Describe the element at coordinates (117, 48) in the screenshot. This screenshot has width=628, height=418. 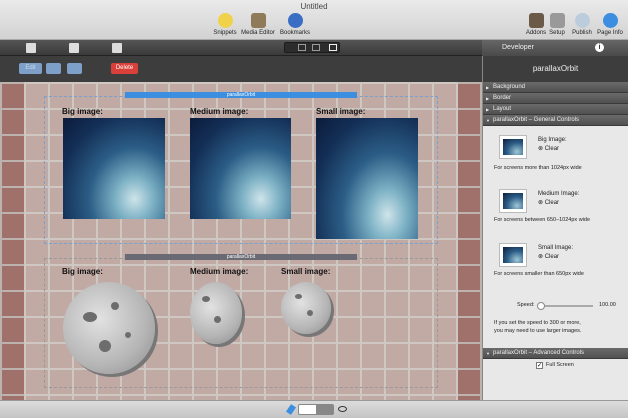
I see `image-view-icon` at that location.